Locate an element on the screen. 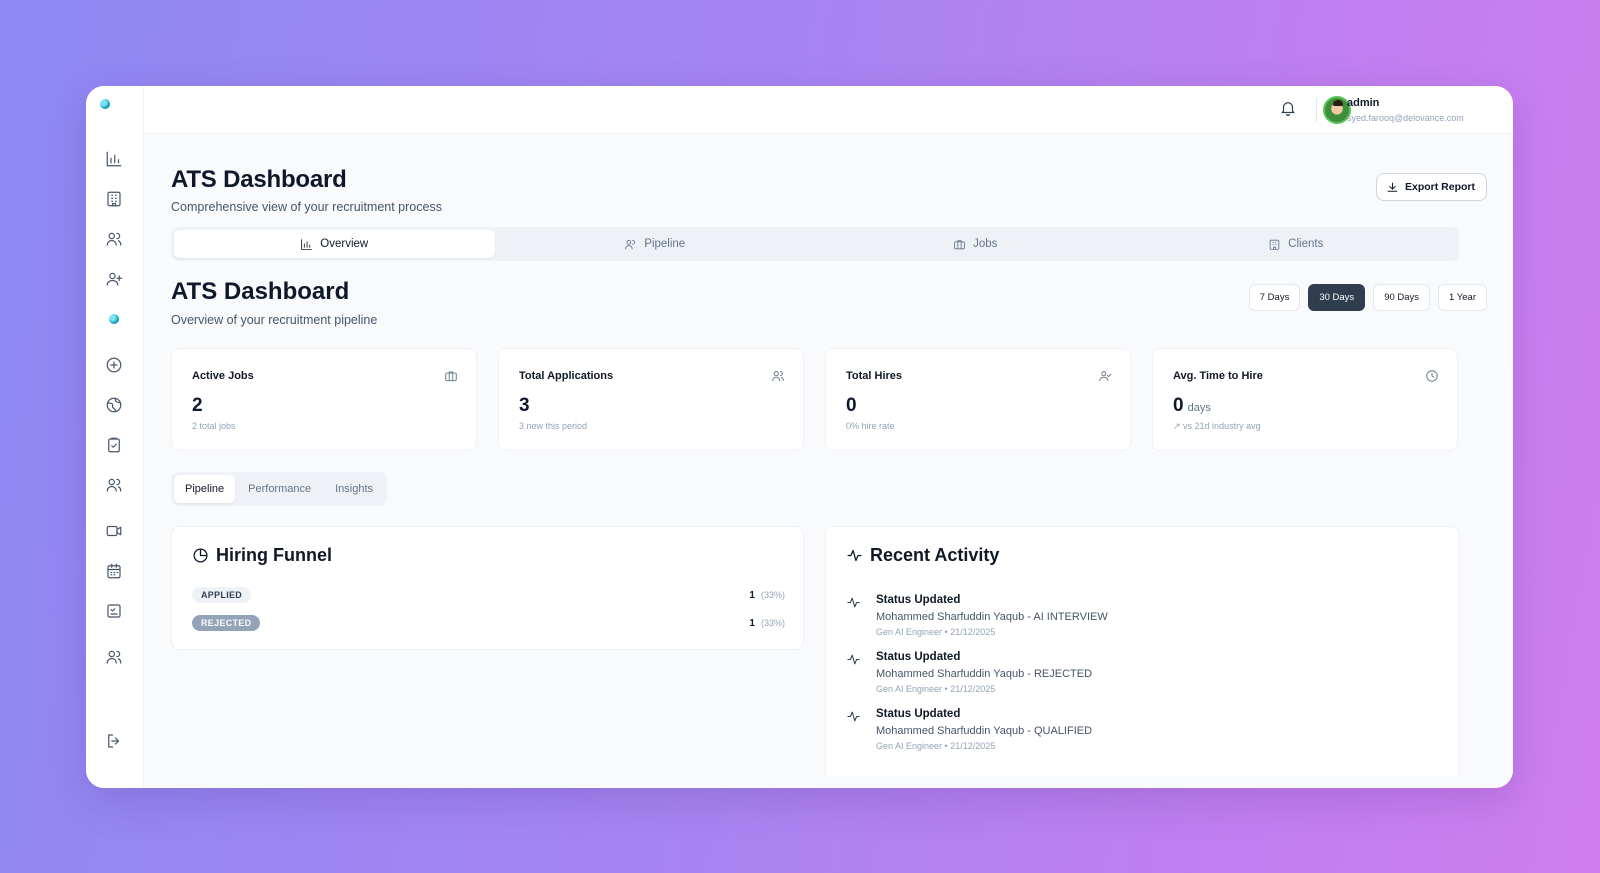  sub-tabs: Pipeline Performance Insights is located at coordinates (279, 489).